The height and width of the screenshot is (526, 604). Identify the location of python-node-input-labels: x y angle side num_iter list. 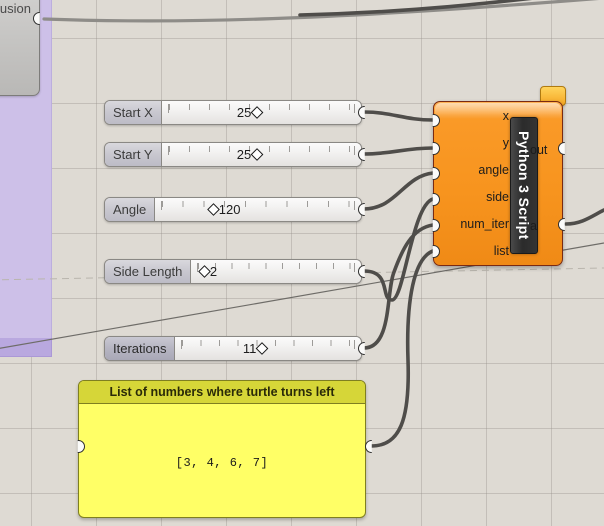
(474, 183).